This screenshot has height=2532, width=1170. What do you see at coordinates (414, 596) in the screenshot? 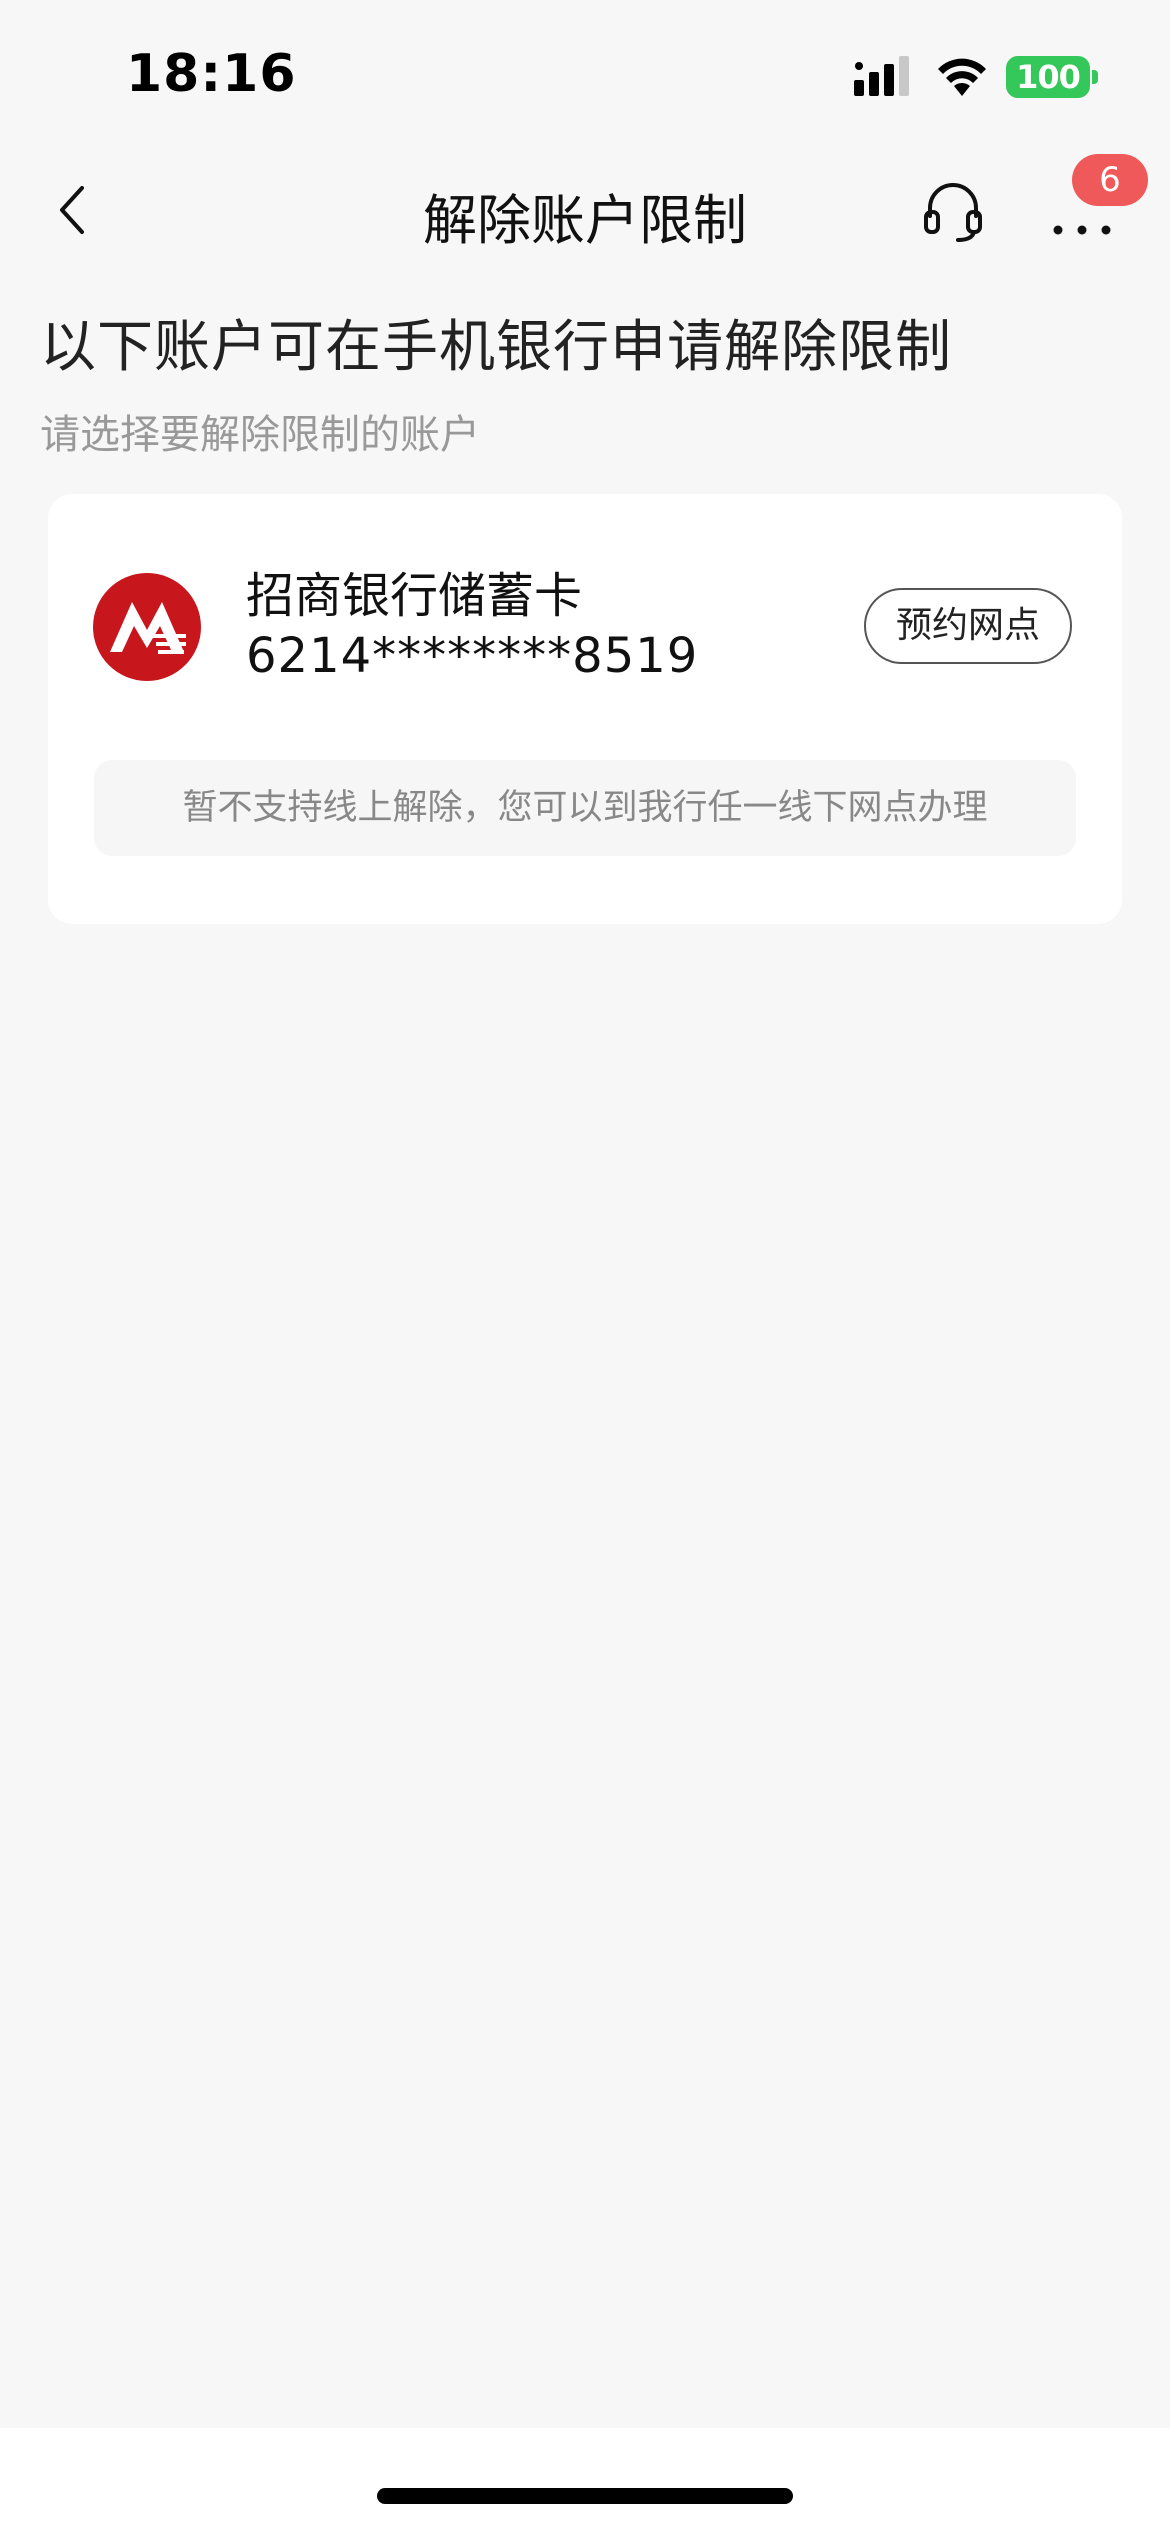
I see `bank-name: 招商银行储蓄卡` at bounding box center [414, 596].